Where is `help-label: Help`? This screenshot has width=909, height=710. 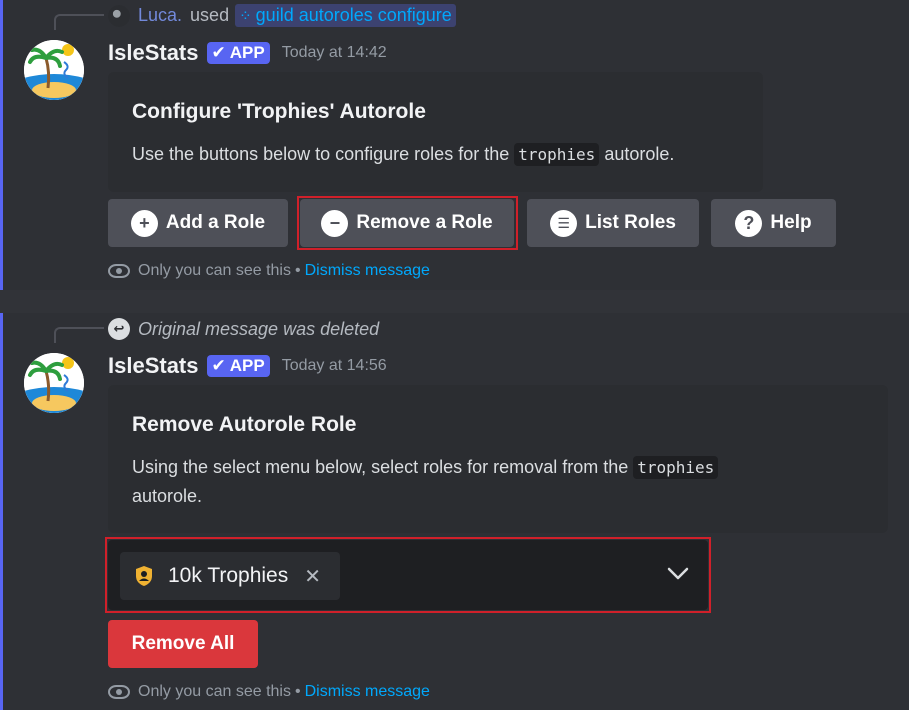 help-label: Help is located at coordinates (791, 222).